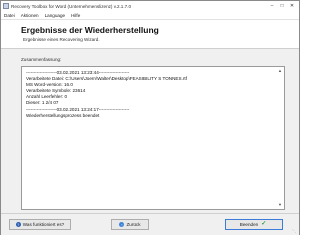 The height and width of the screenshot is (240, 320). Describe the element at coordinates (133, 224) in the screenshot. I see `back-button-label: Zurück` at that location.